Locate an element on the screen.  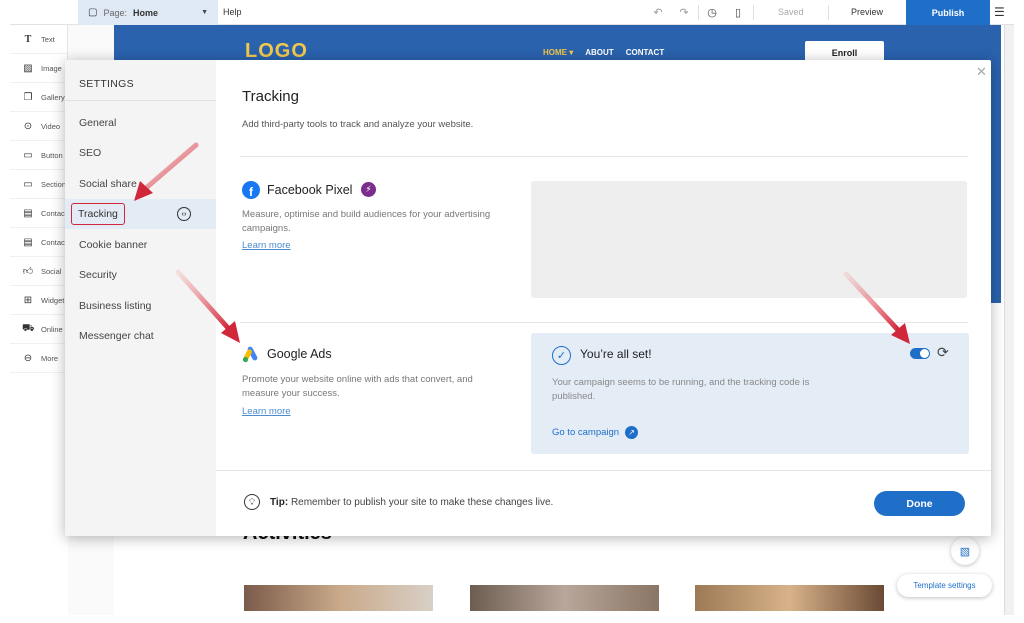
done-button: Done is located at coordinates (919, 503).